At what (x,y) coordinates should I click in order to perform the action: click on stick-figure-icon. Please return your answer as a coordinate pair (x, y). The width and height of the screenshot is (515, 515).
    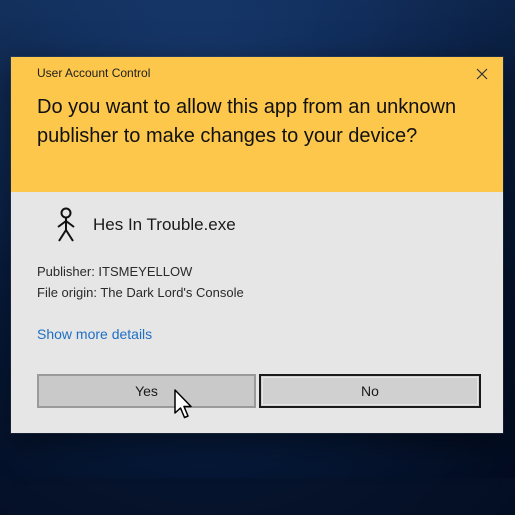
    Looking at the image, I should click on (66, 224).